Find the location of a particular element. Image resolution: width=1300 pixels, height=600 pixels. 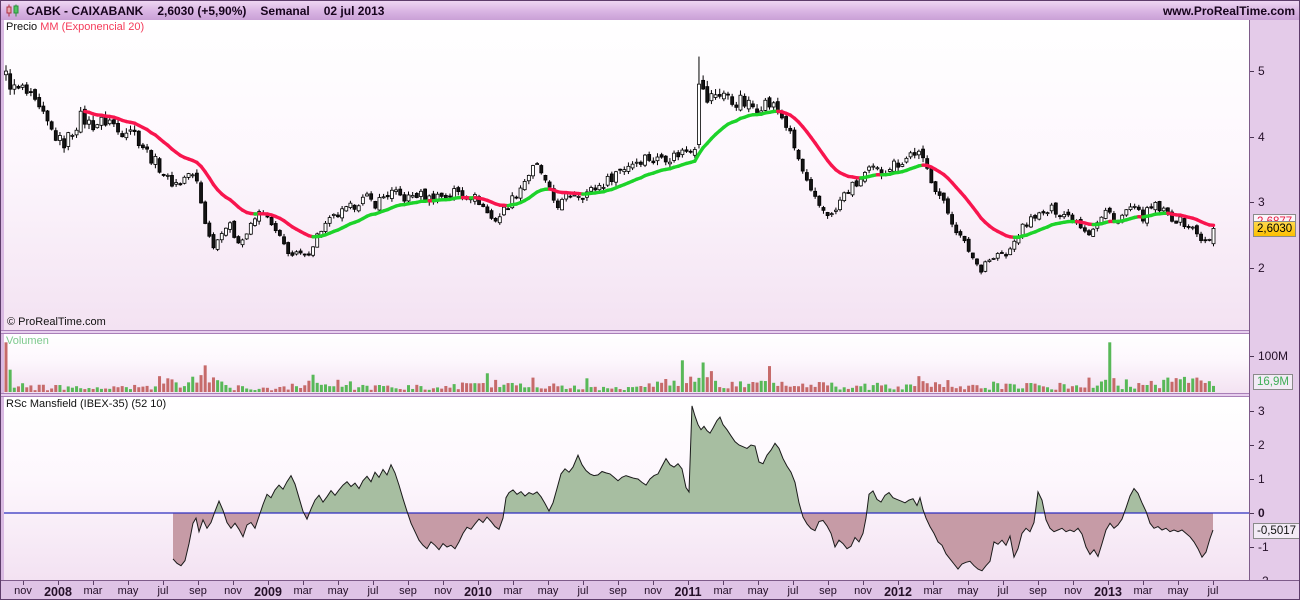

last-bar-date: 02 jul 2013 is located at coordinates (354, 10).